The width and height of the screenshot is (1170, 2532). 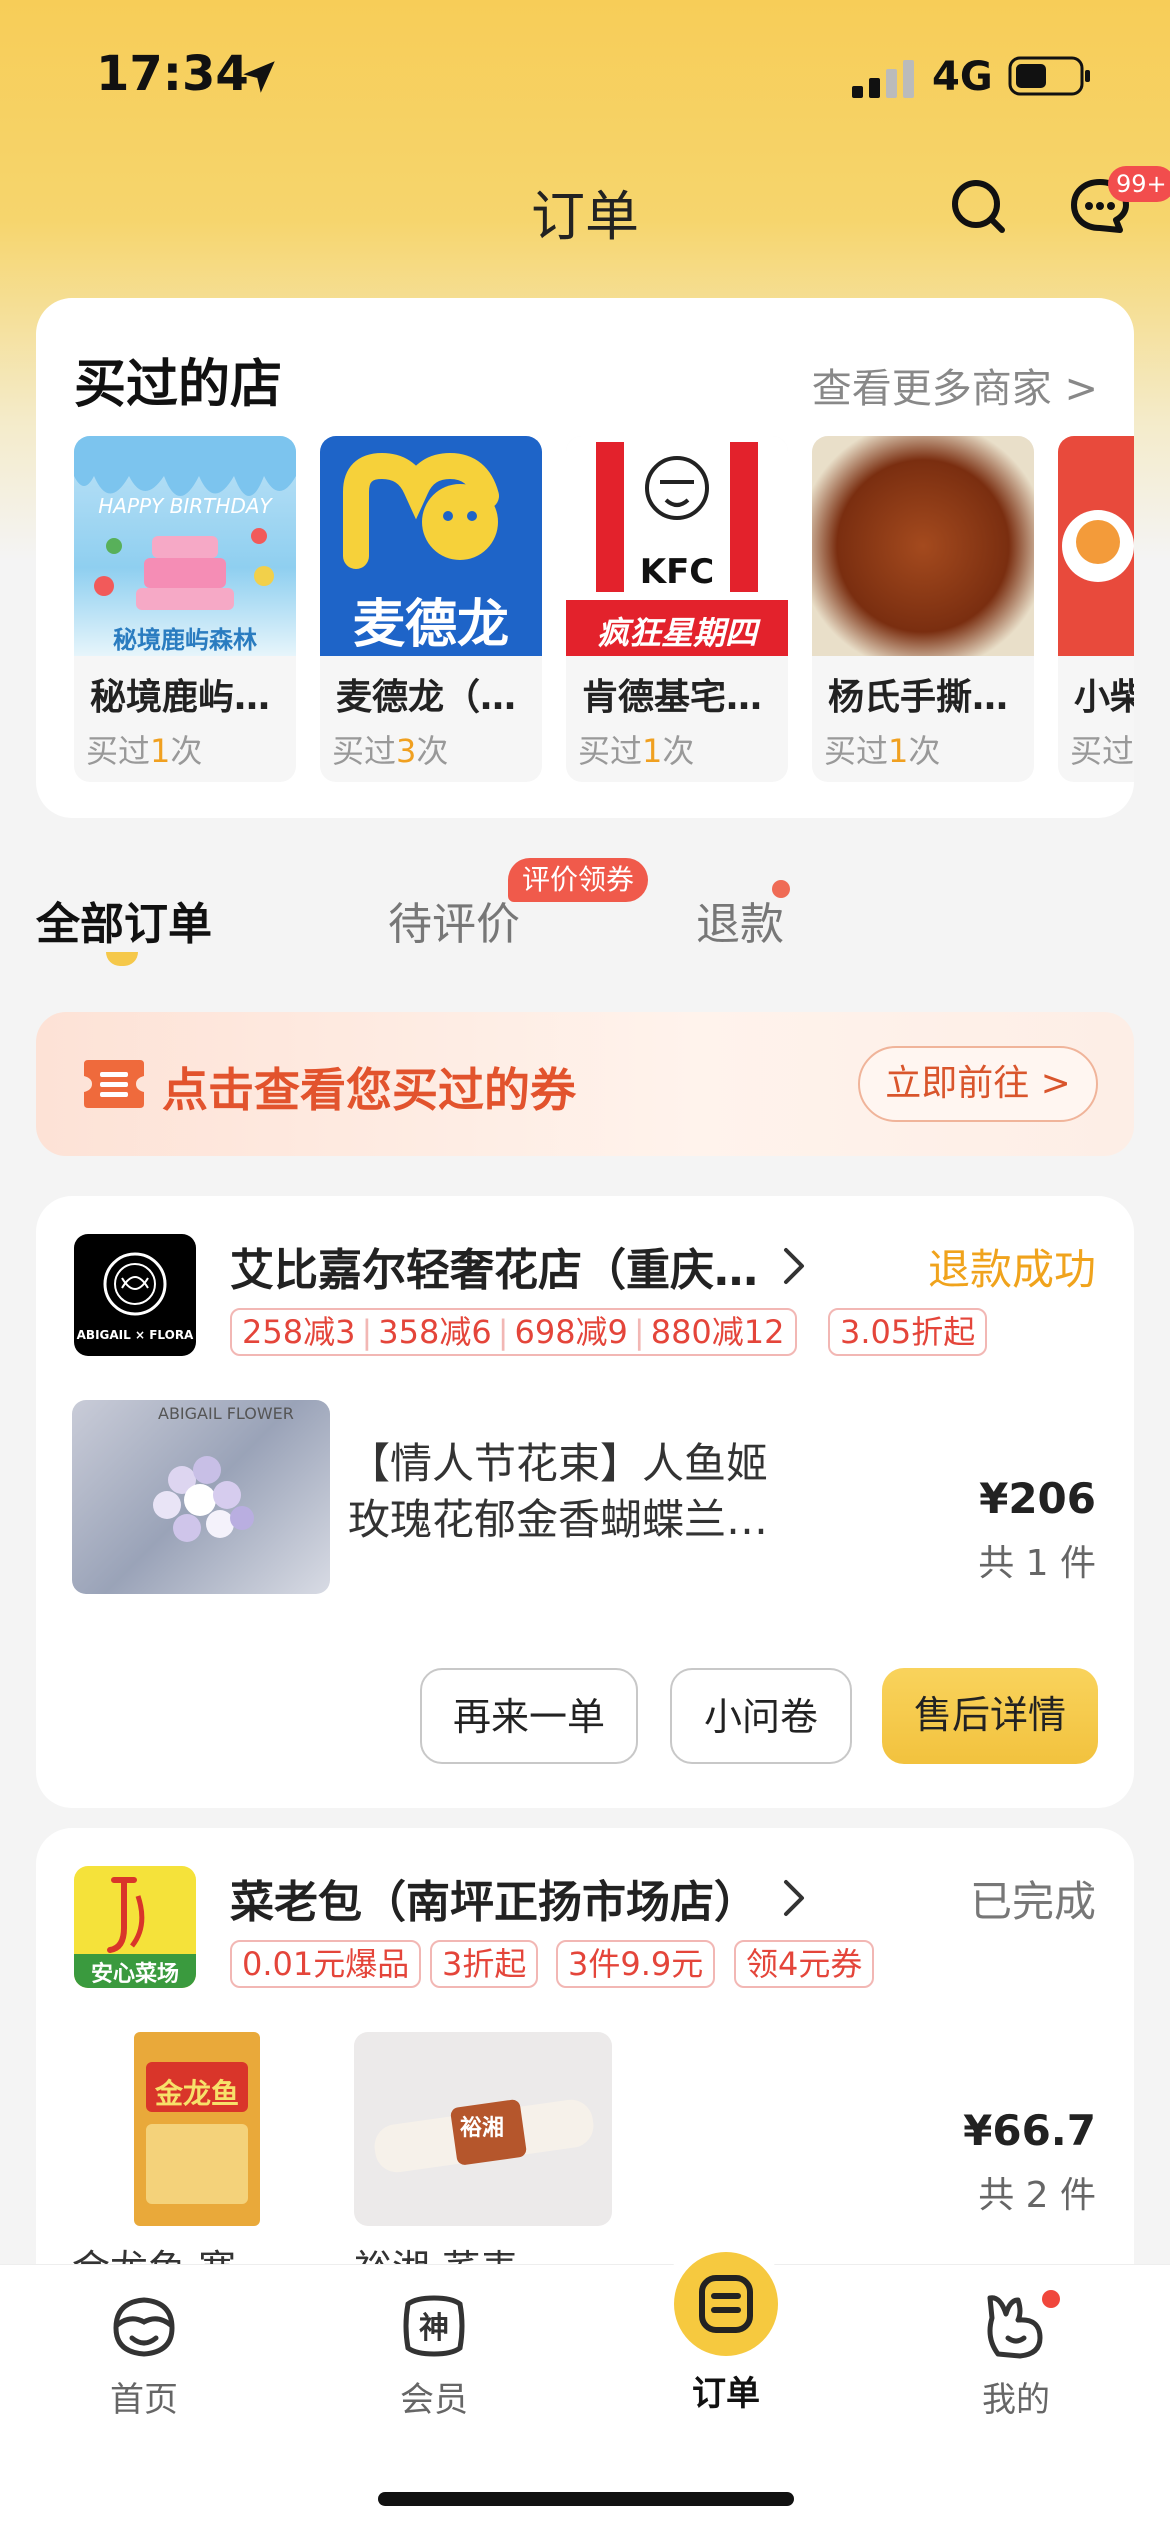 I want to click on order-list-icon, so click(x=726, y=2304).